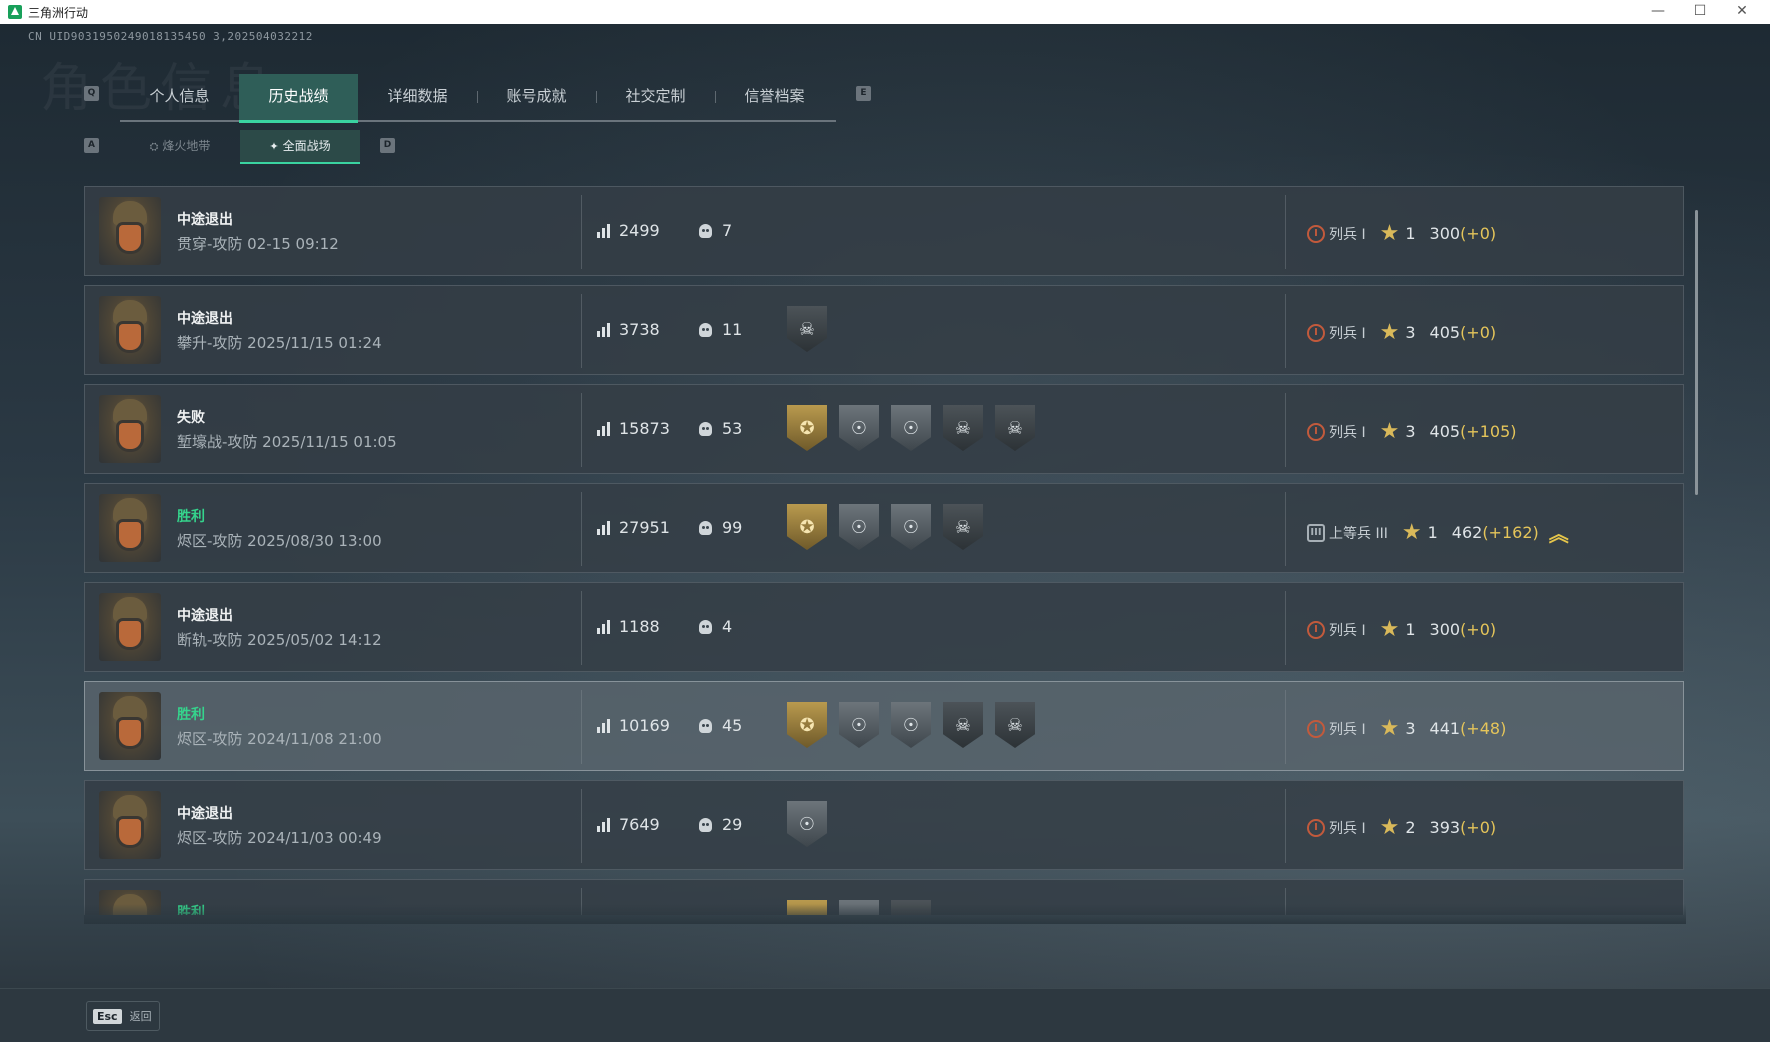 Image resolution: width=1770 pixels, height=1042 pixels. What do you see at coordinates (123, 1016) in the screenshot?
I see `back-button: Esc 返回` at bounding box center [123, 1016].